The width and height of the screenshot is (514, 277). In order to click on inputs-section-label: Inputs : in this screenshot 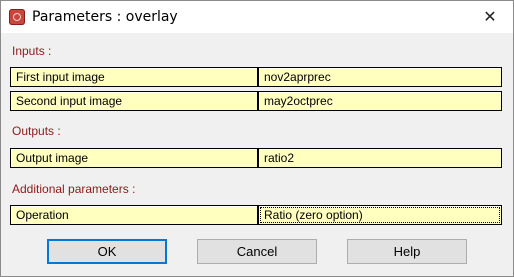, I will do `click(32, 51)`.